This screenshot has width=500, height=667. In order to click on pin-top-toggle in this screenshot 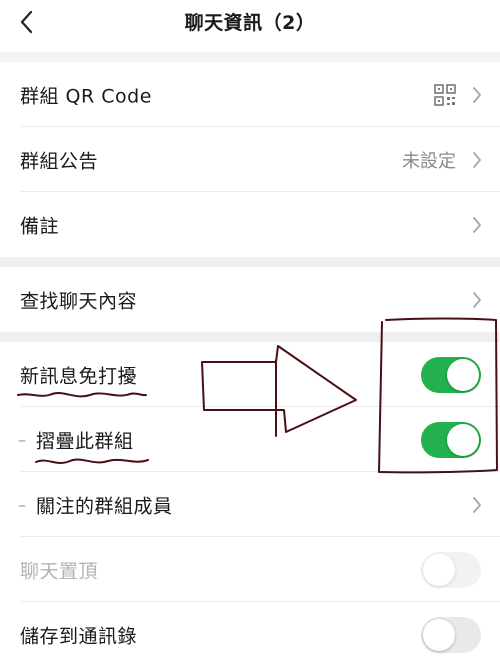, I will do `click(451, 569)`.